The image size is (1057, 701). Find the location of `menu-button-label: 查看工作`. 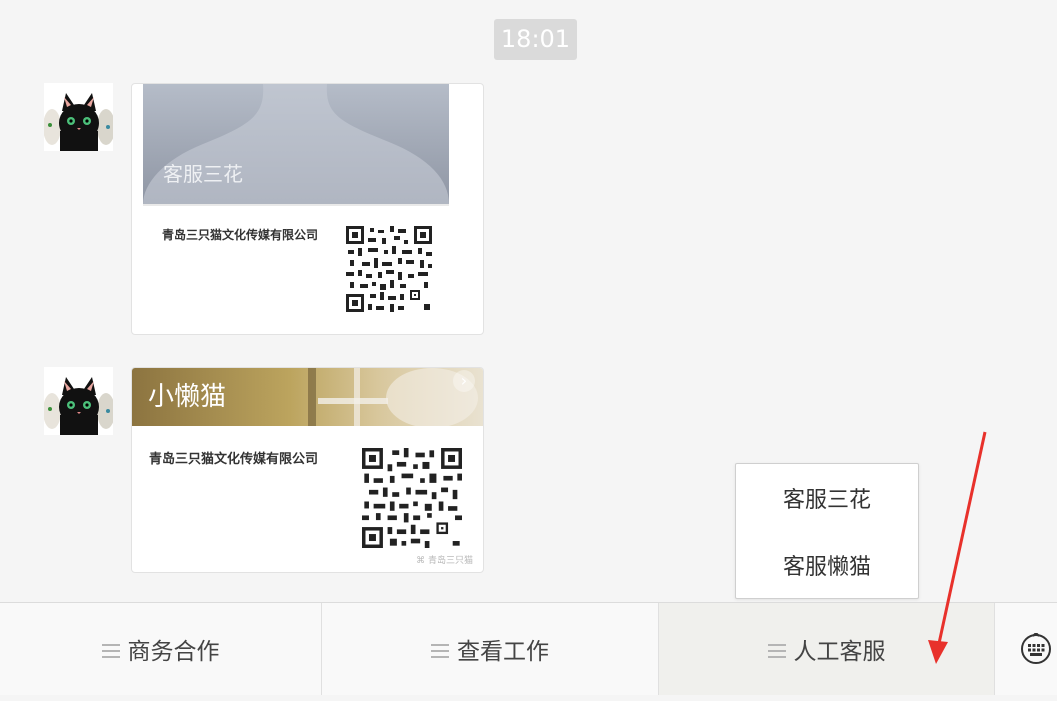

menu-button-label: 查看工作 is located at coordinates (503, 652).